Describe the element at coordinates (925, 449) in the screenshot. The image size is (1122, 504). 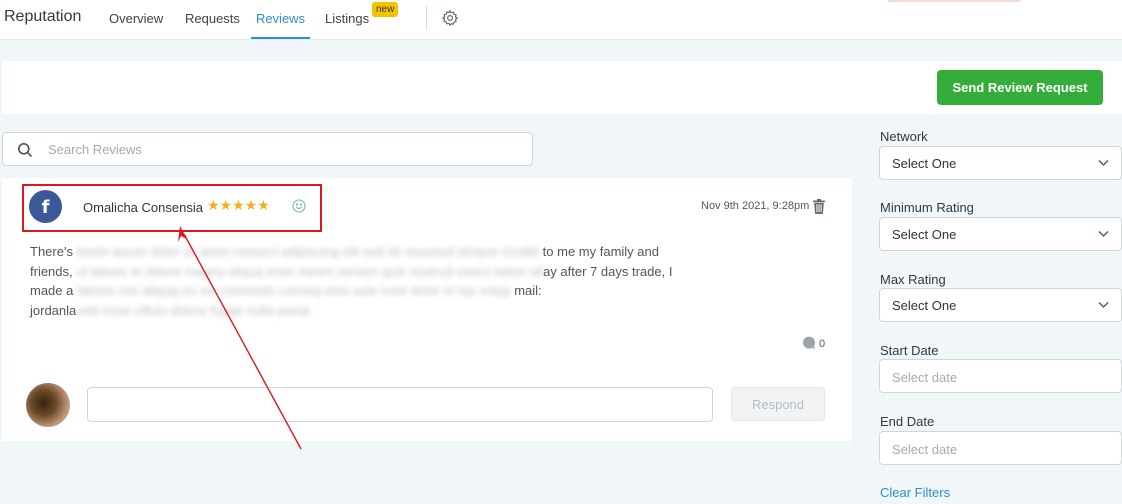
I see `end-date-placeholder: Select date` at that location.